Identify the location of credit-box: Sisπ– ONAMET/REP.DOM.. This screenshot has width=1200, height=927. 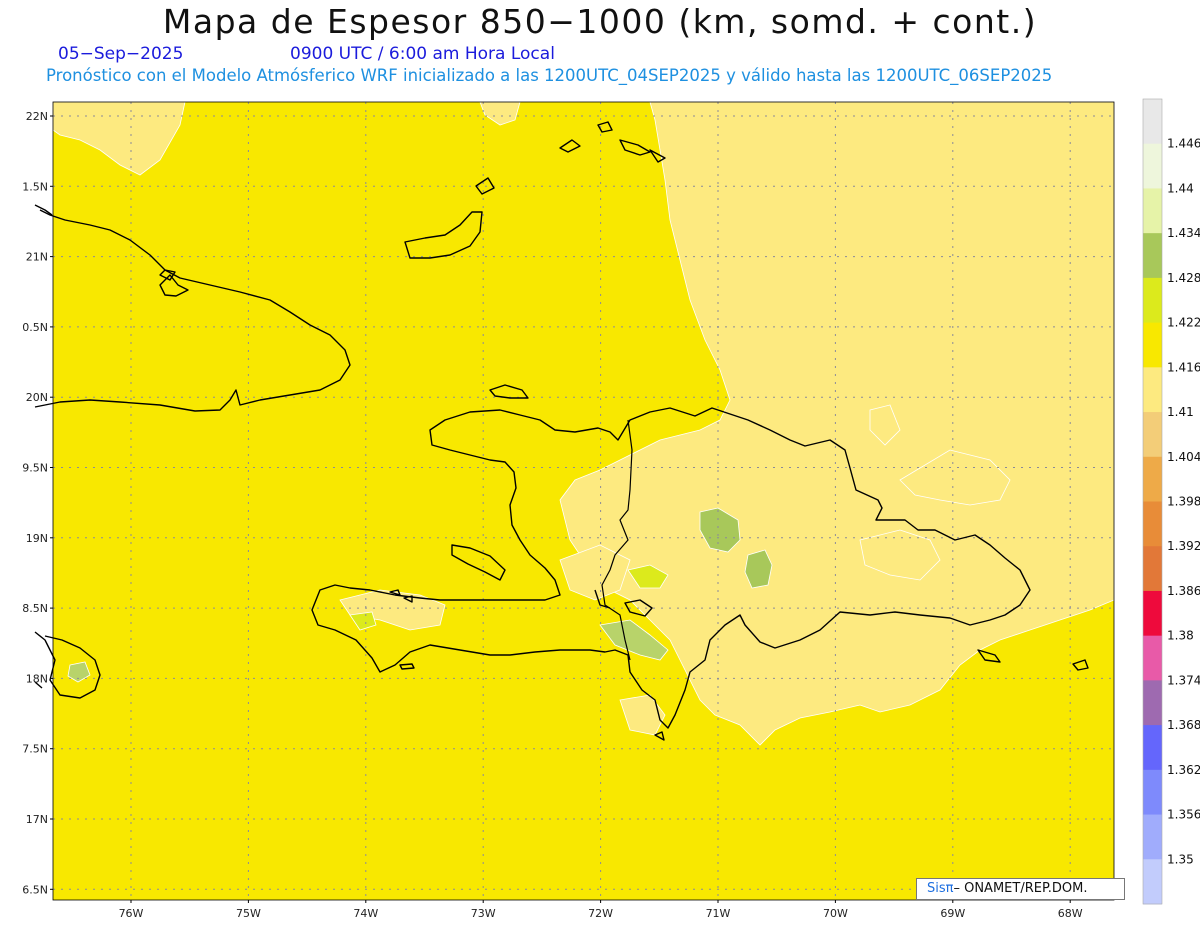
(1020, 889).